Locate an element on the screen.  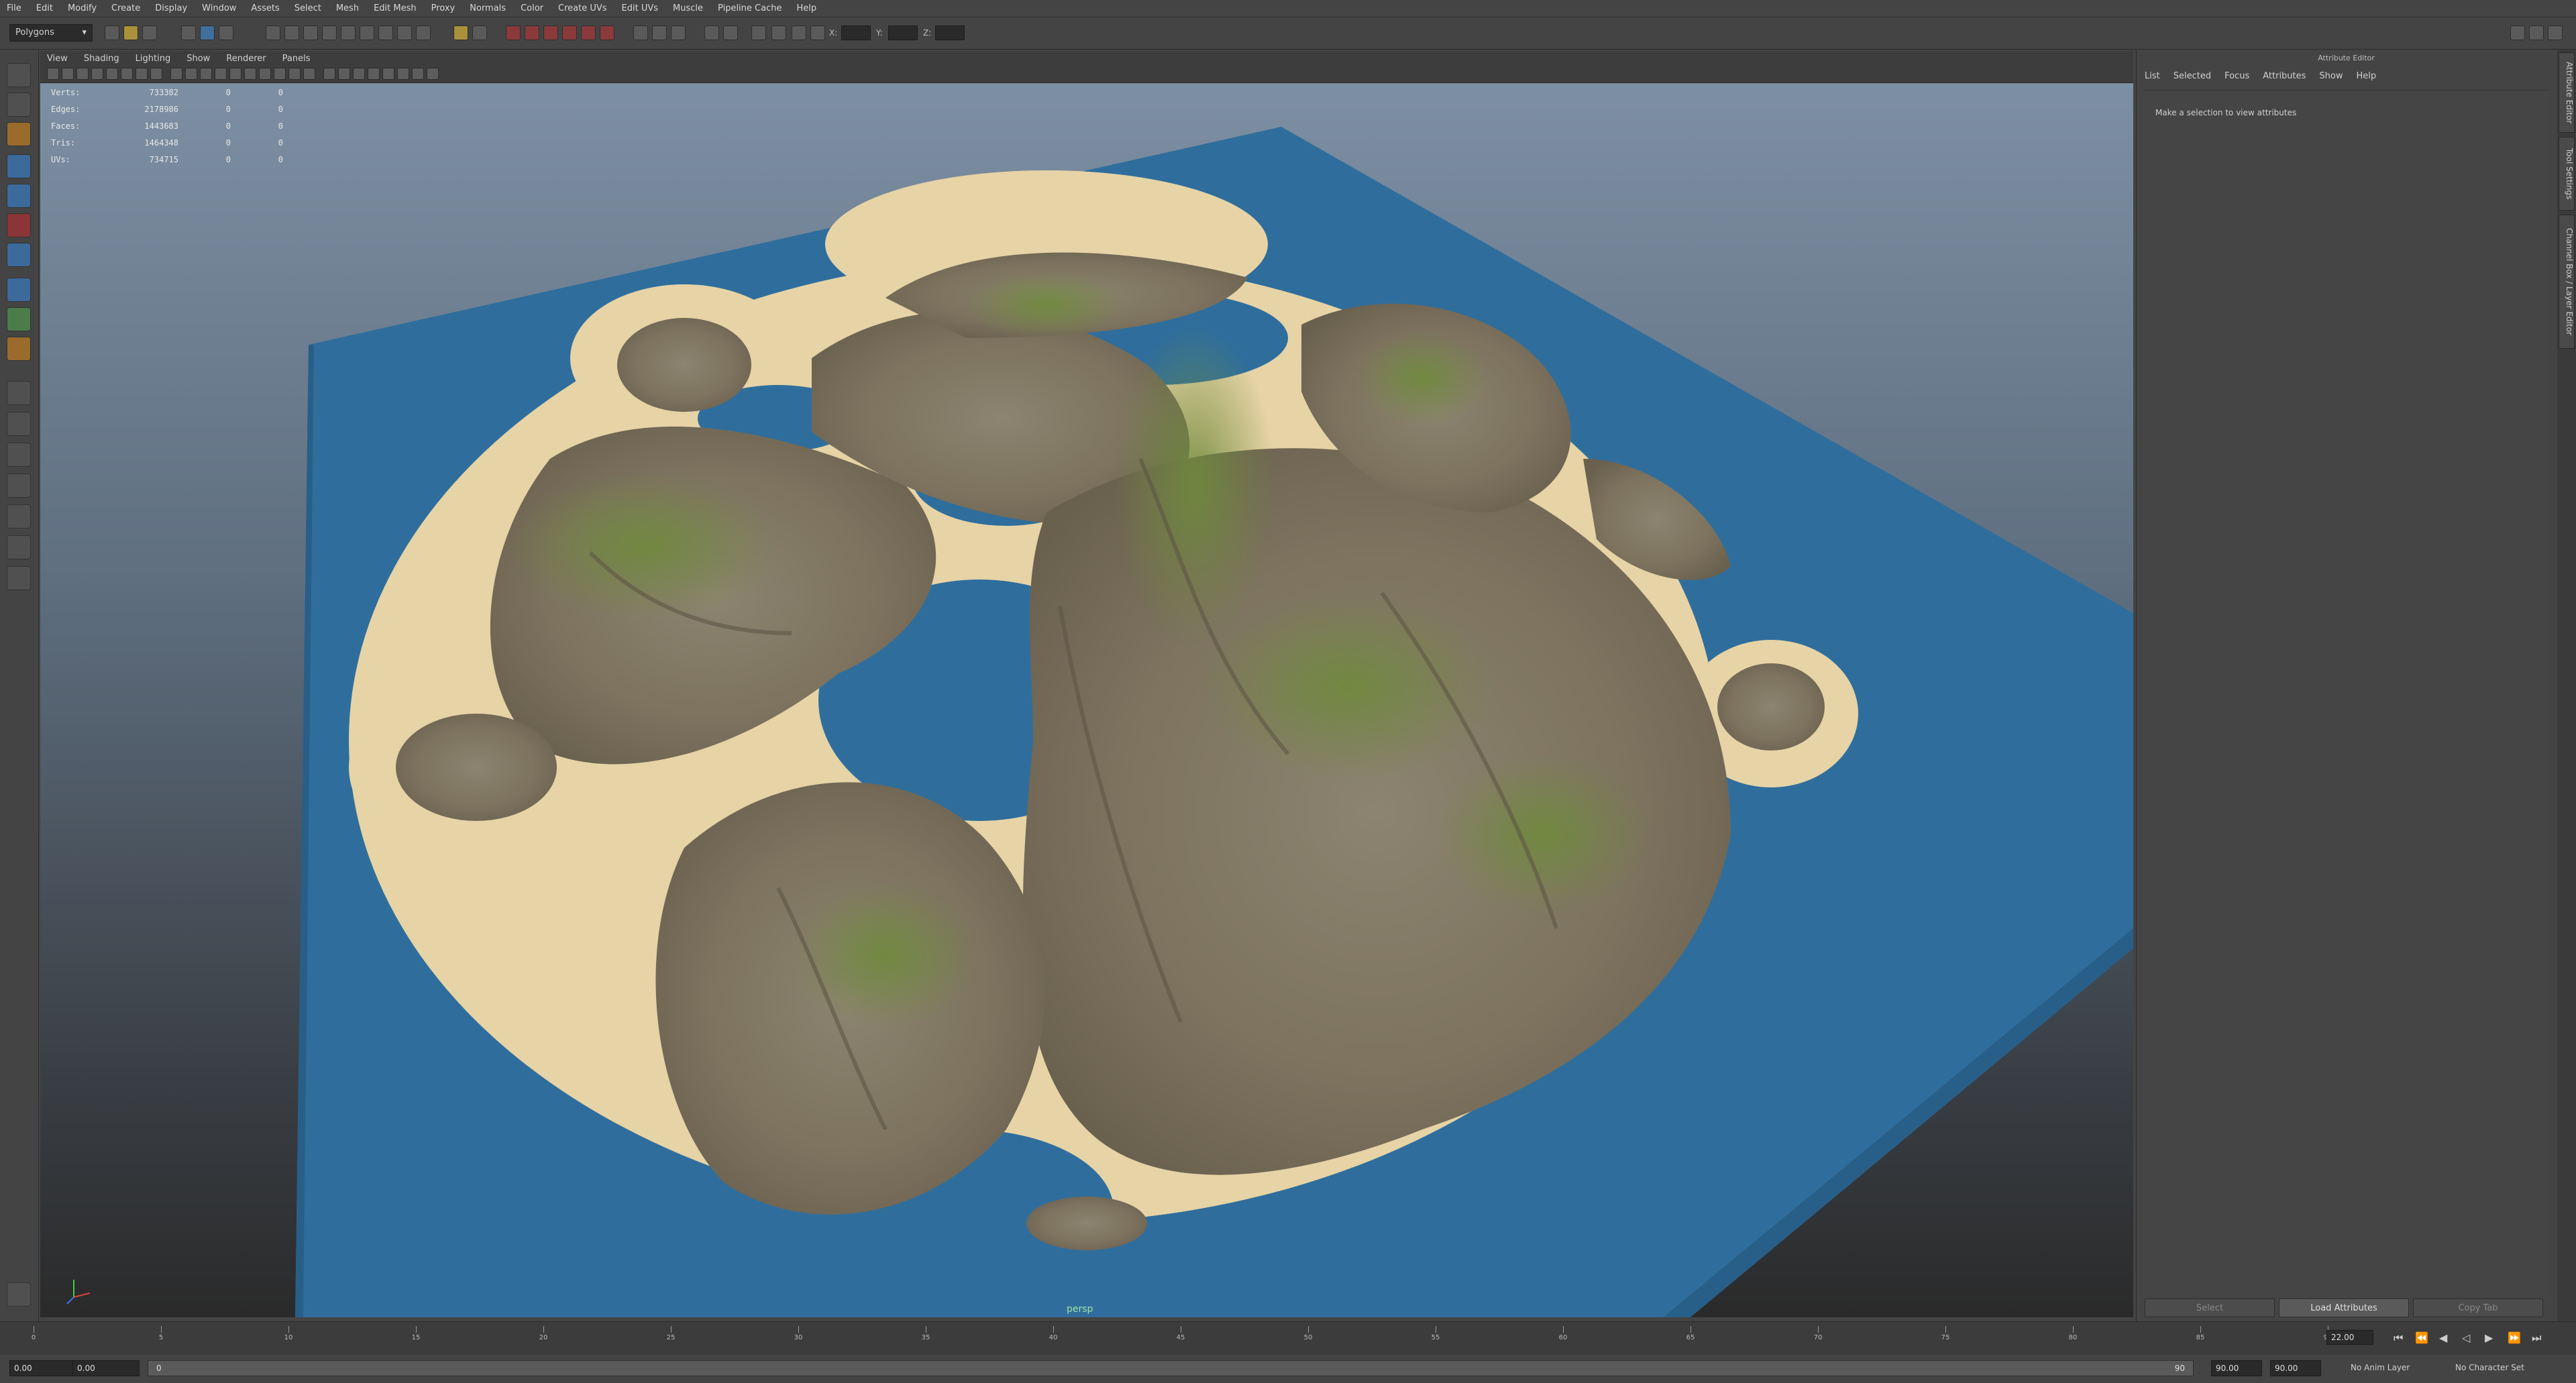
tool-settings-icon is located at coordinates (19, 1294).